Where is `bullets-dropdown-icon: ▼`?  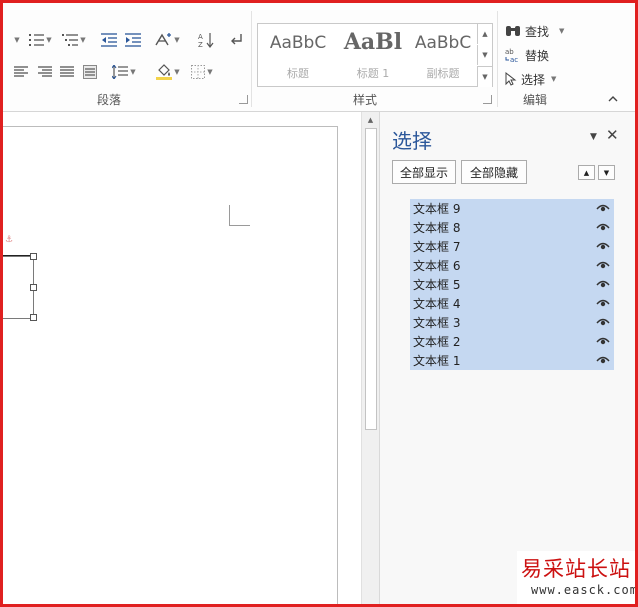
bullets-dropdown-icon: ▼ is located at coordinates (16, 40).